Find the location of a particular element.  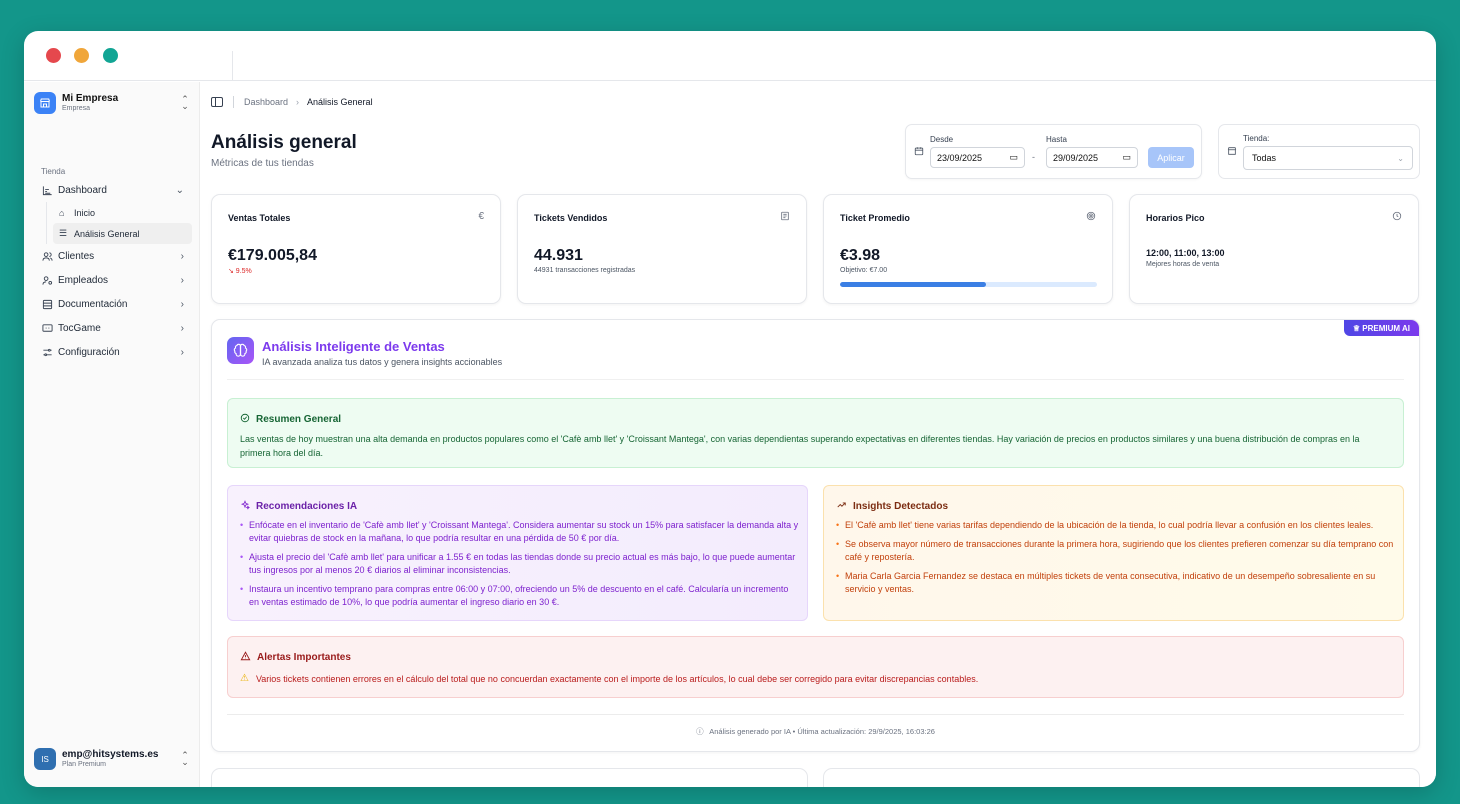

monitor-icon is located at coordinates (47, 328).